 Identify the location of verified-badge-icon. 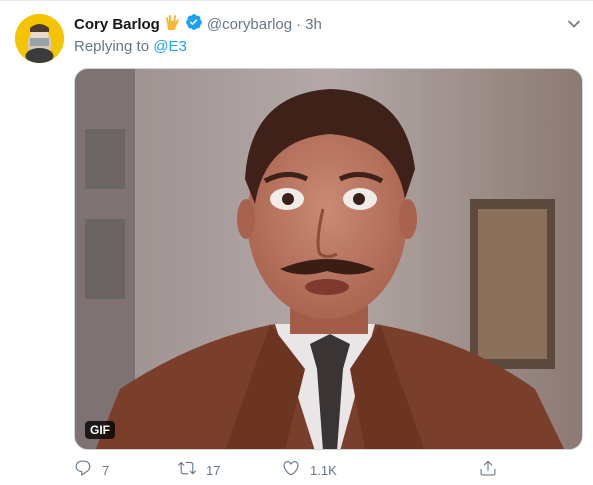
(194, 25).